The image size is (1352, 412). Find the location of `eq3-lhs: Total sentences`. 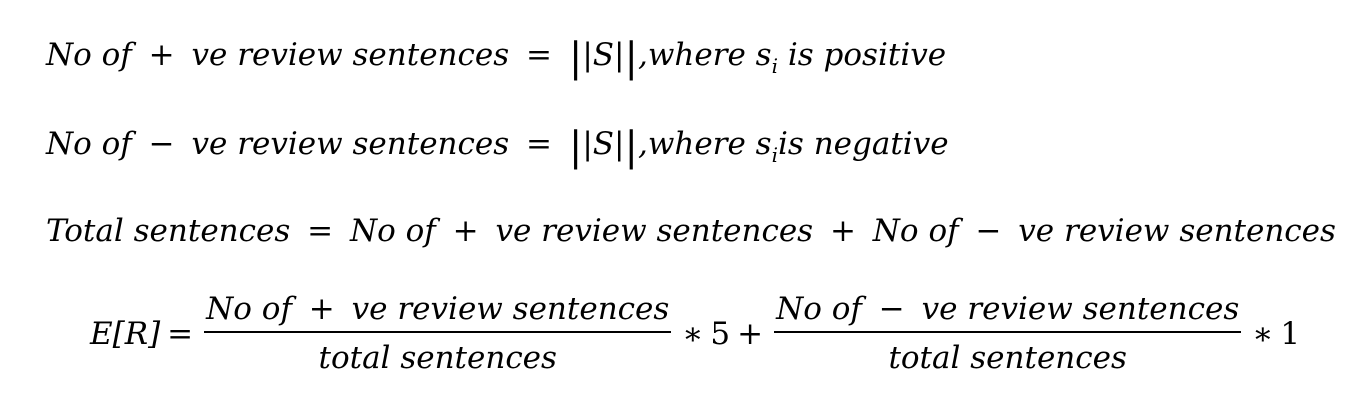

eq3-lhs: Total sentences is located at coordinates (168, 231).